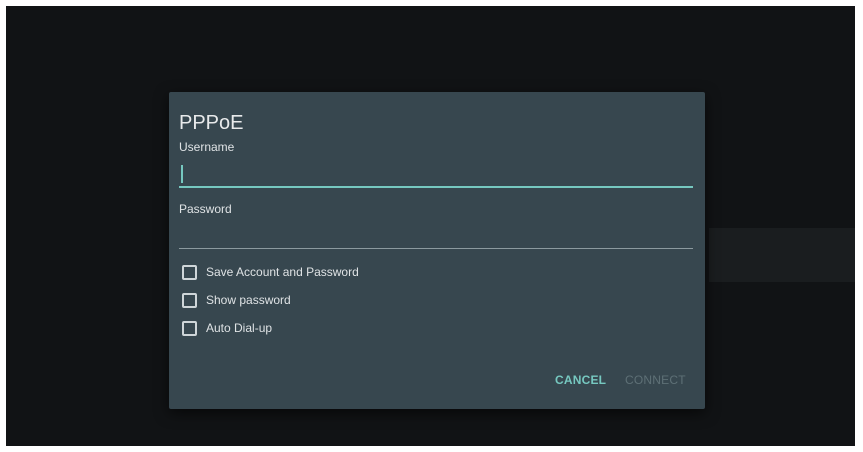  I want to click on password-label: Password, so click(205, 209).